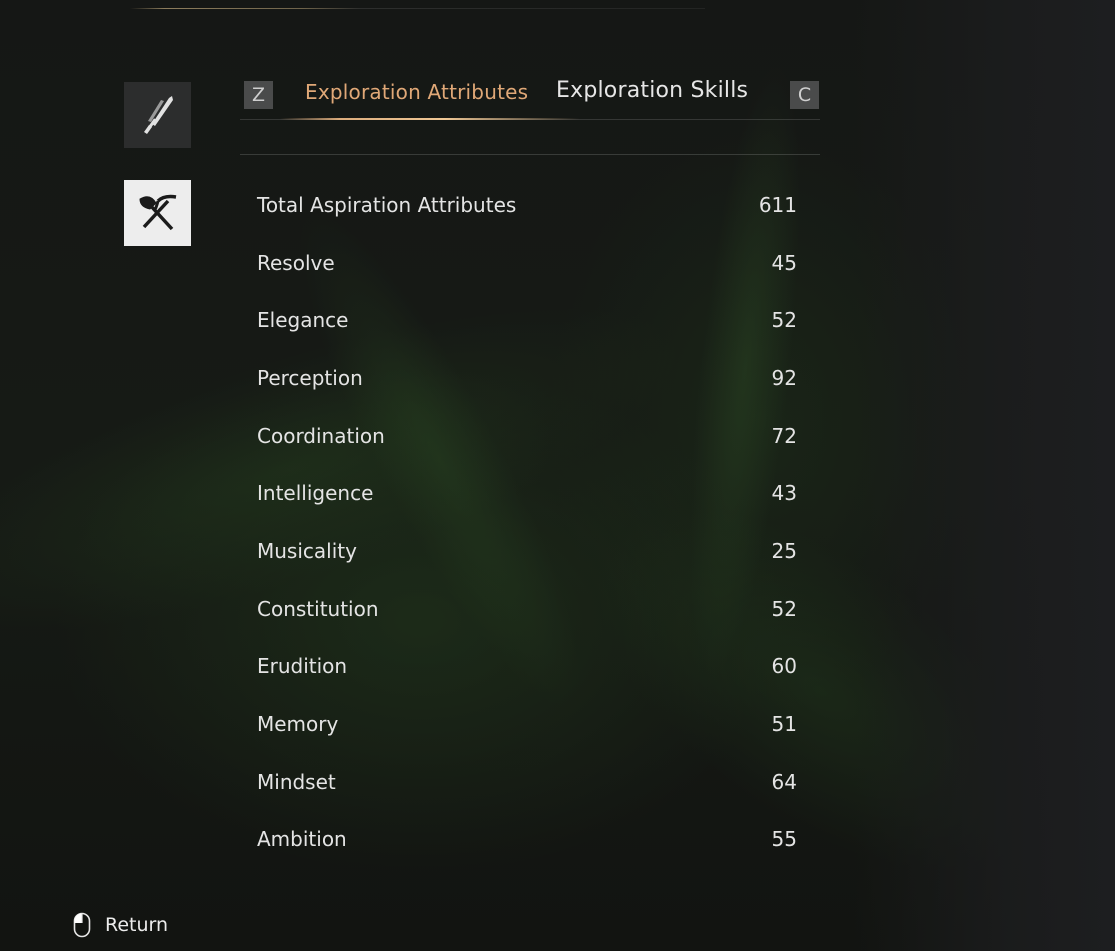 This screenshot has width=1115, height=951. What do you see at coordinates (302, 666) in the screenshot?
I see `attribute-name: Erudition` at bounding box center [302, 666].